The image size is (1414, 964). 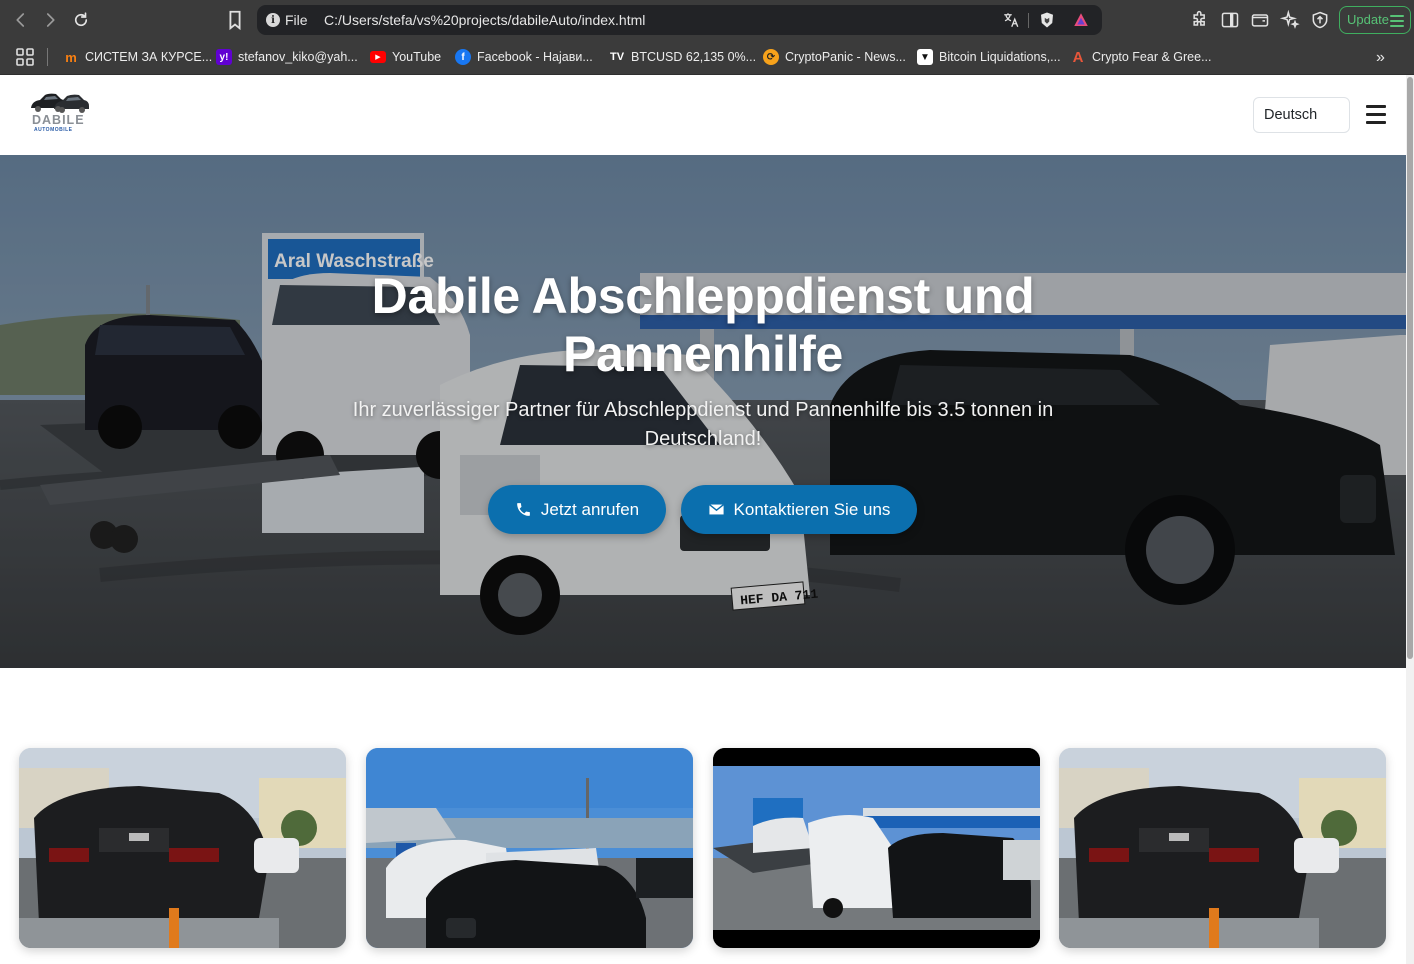 I want to click on gallery-image-tow-truck-station, so click(x=876, y=848).